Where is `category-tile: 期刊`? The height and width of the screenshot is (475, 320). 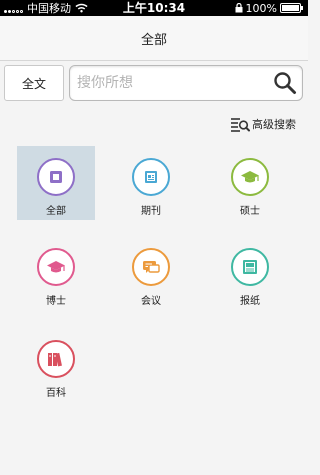 category-tile: 期刊 is located at coordinates (151, 183).